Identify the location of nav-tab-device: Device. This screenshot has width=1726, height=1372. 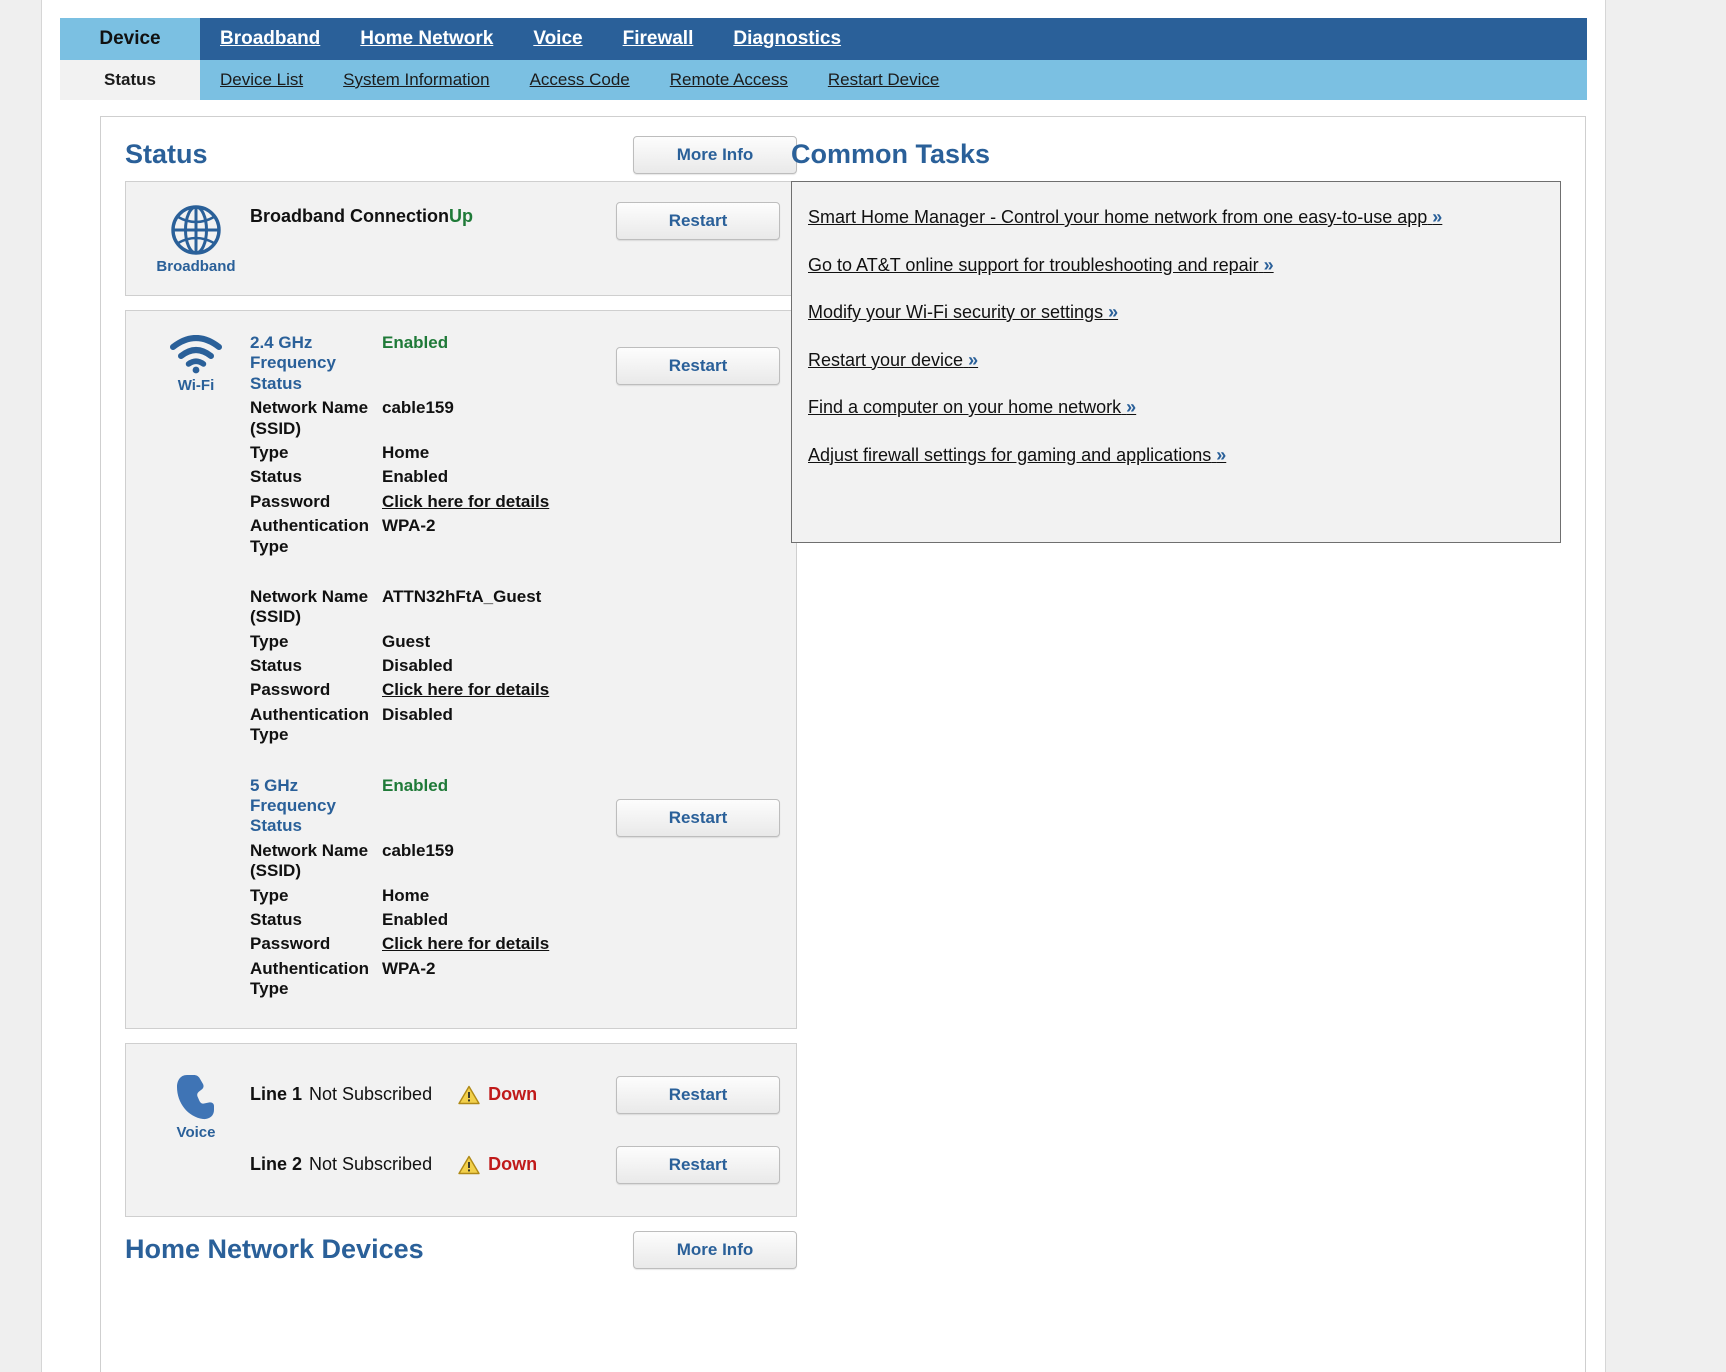
(130, 39).